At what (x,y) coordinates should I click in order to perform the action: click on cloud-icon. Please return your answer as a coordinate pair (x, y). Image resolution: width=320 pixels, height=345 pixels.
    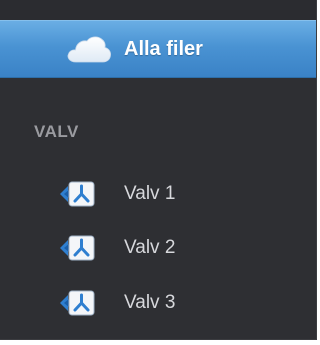
    Looking at the image, I should click on (89, 49).